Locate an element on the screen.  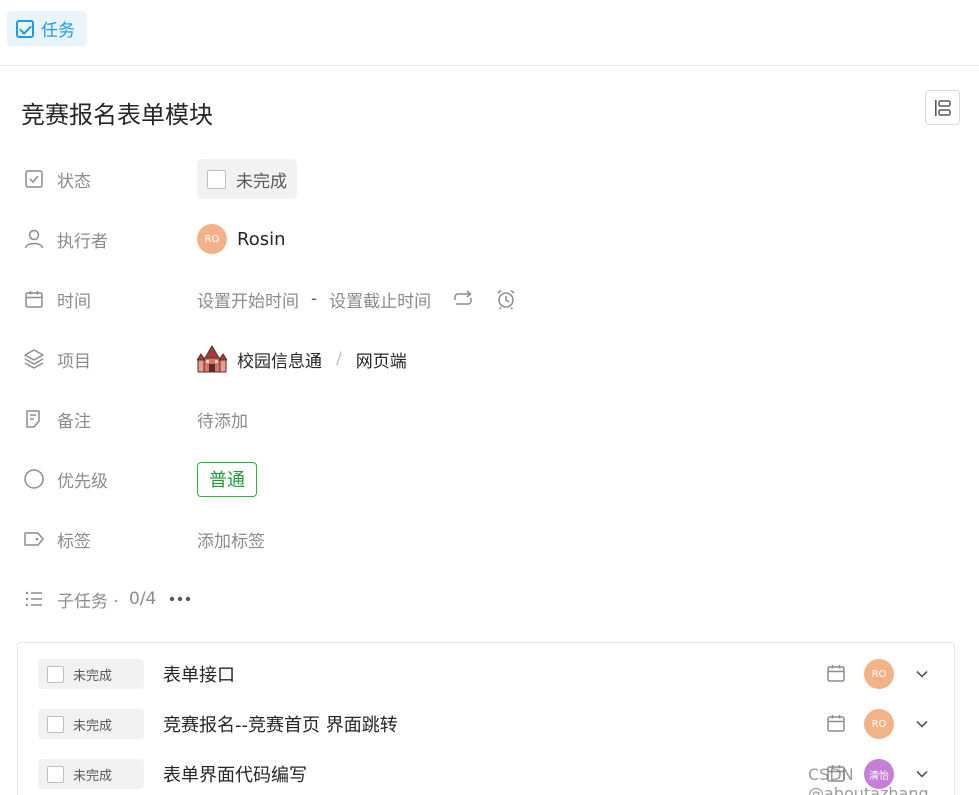
time-label: 时间 is located at coordinates (74, 301).